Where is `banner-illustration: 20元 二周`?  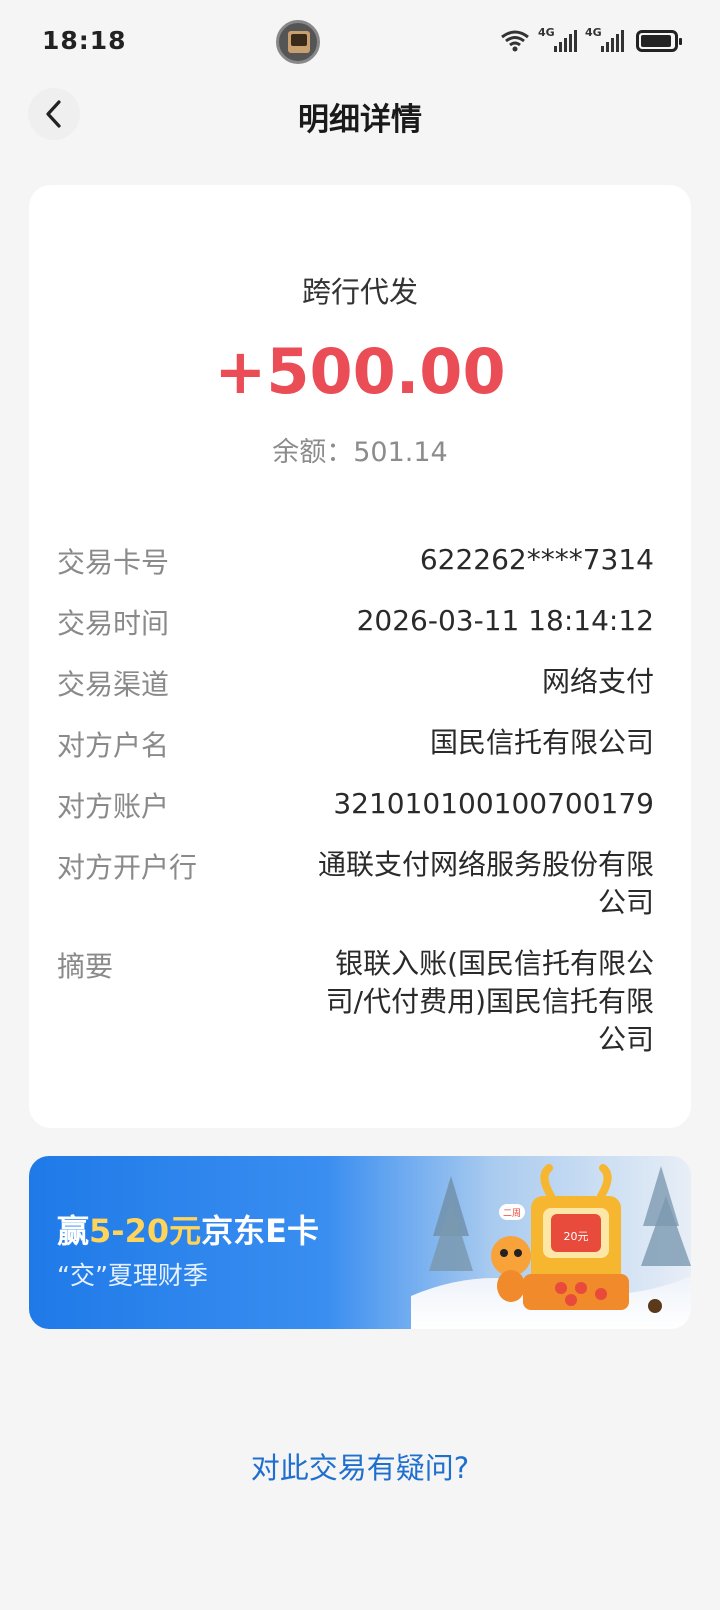 banner-illustration: 20元 二周 is located at coordinates (551, 1246).